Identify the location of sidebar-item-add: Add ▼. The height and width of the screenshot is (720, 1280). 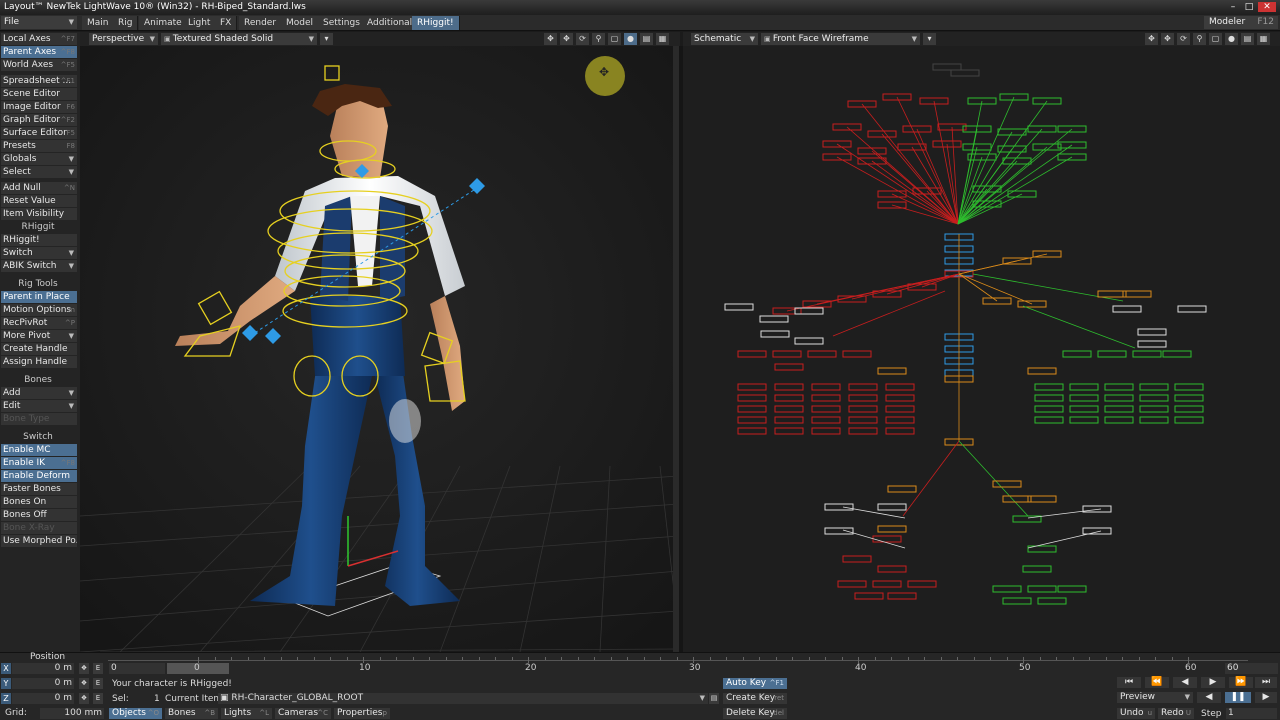
(39, 393).